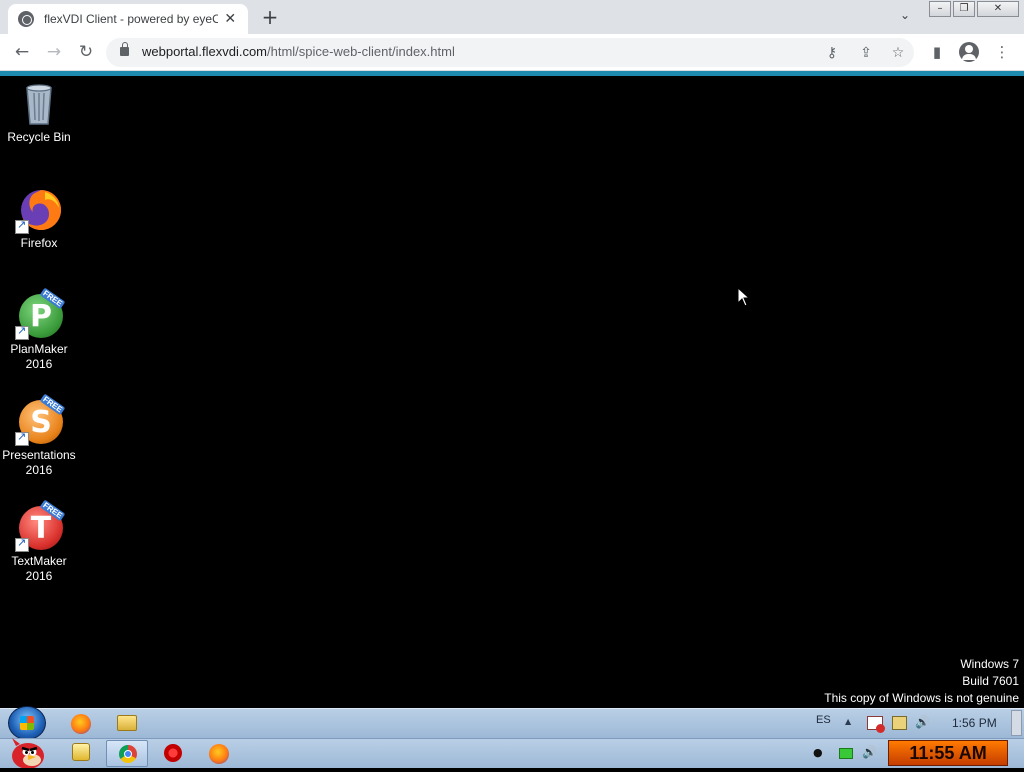 This screenshot has width=1024, height=772. What do you see at coordinates (876, 724) in the screenshot?
I see `action-center-flag-icon` at bounding box center [876, 724].